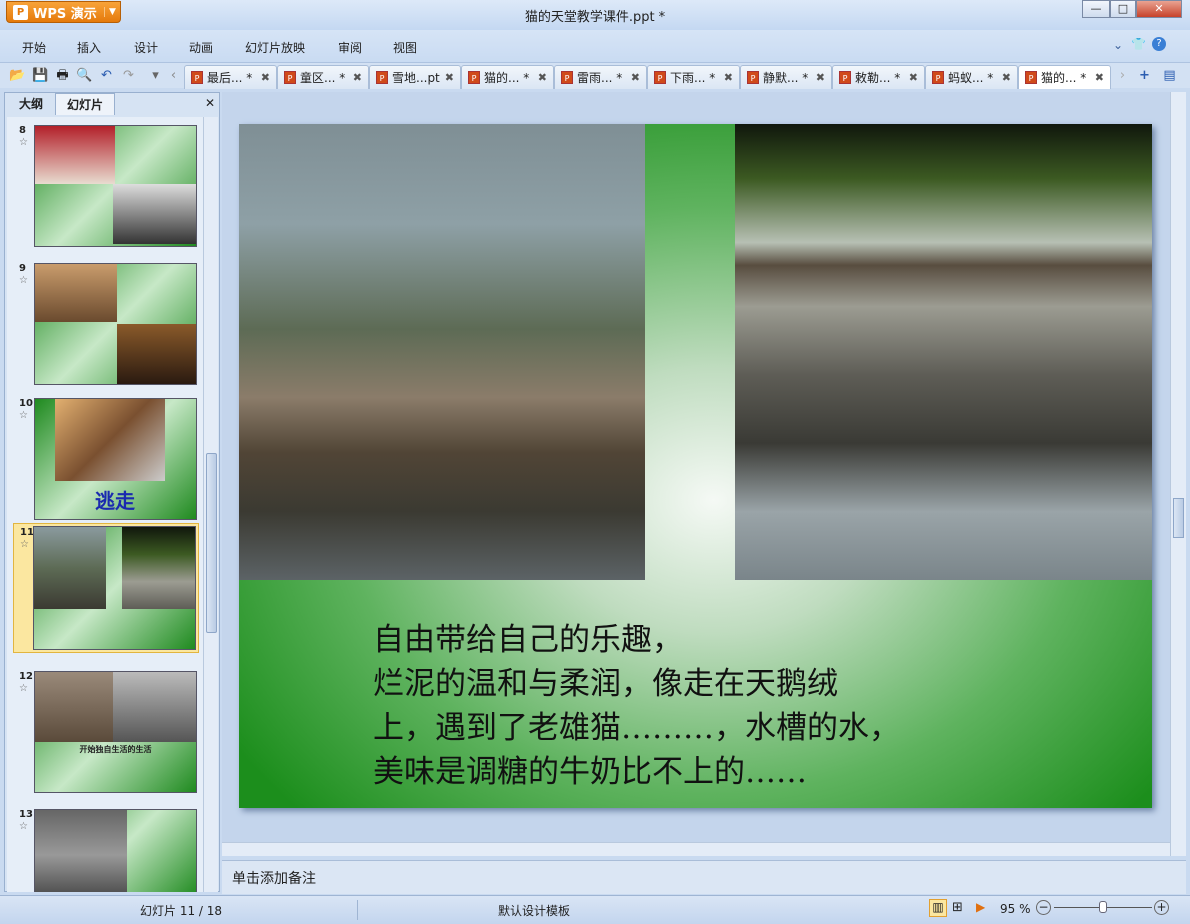  I want to click on notes-placeholder: 单击添加备注, so click(274, 879).